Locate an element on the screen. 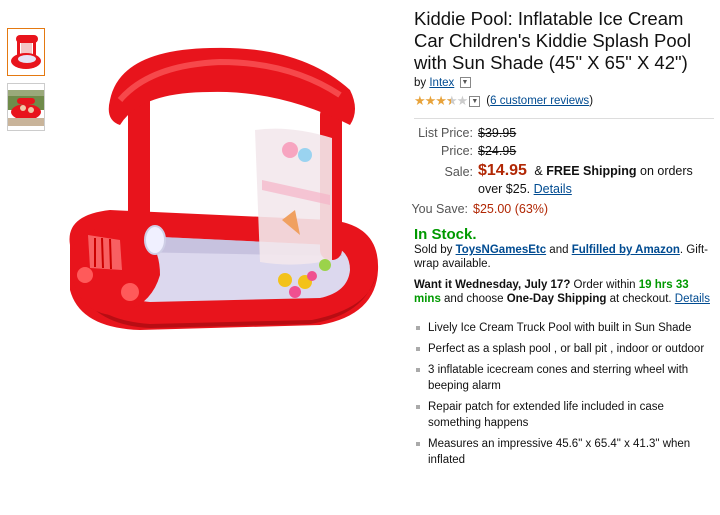  list-price-value: $39.95 is located at coordinates (497, 133).